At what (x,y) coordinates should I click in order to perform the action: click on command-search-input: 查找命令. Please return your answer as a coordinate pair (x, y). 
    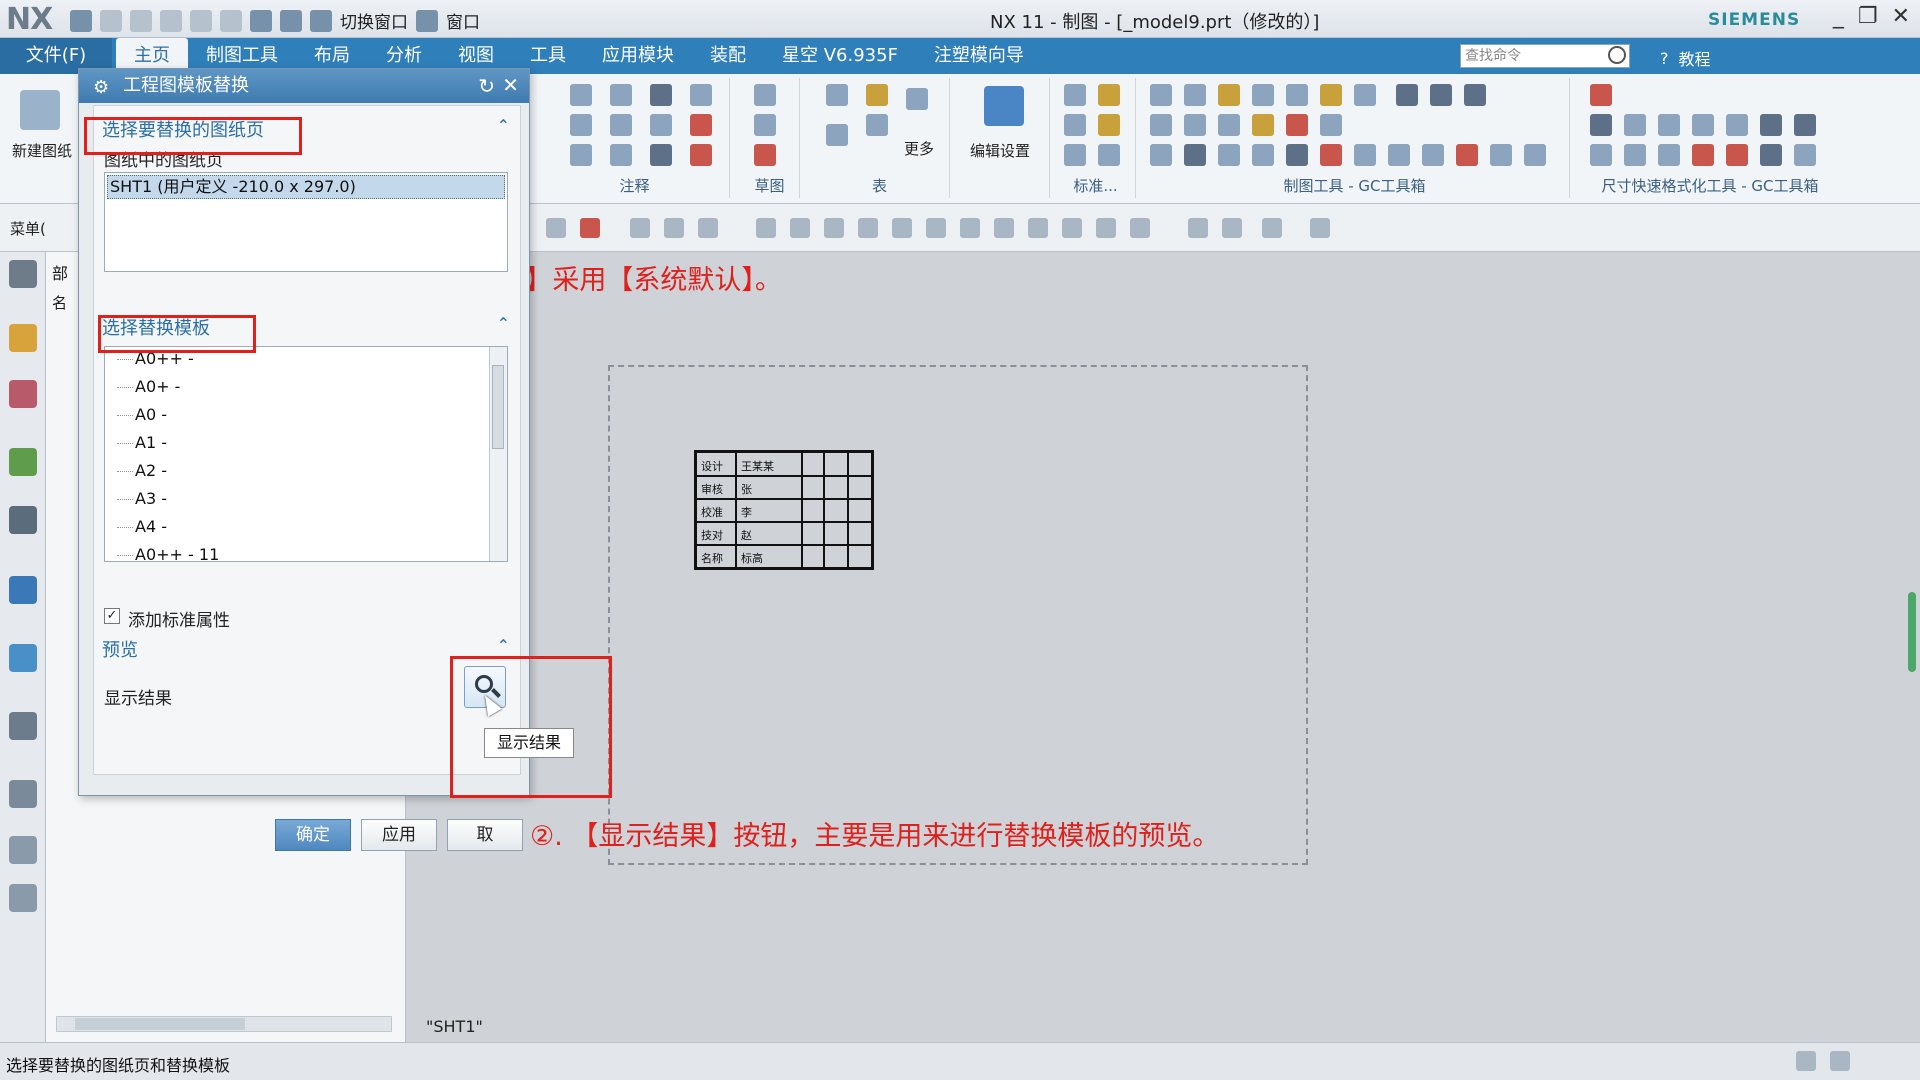
    Looking at the image, I should click on (1545, 56).